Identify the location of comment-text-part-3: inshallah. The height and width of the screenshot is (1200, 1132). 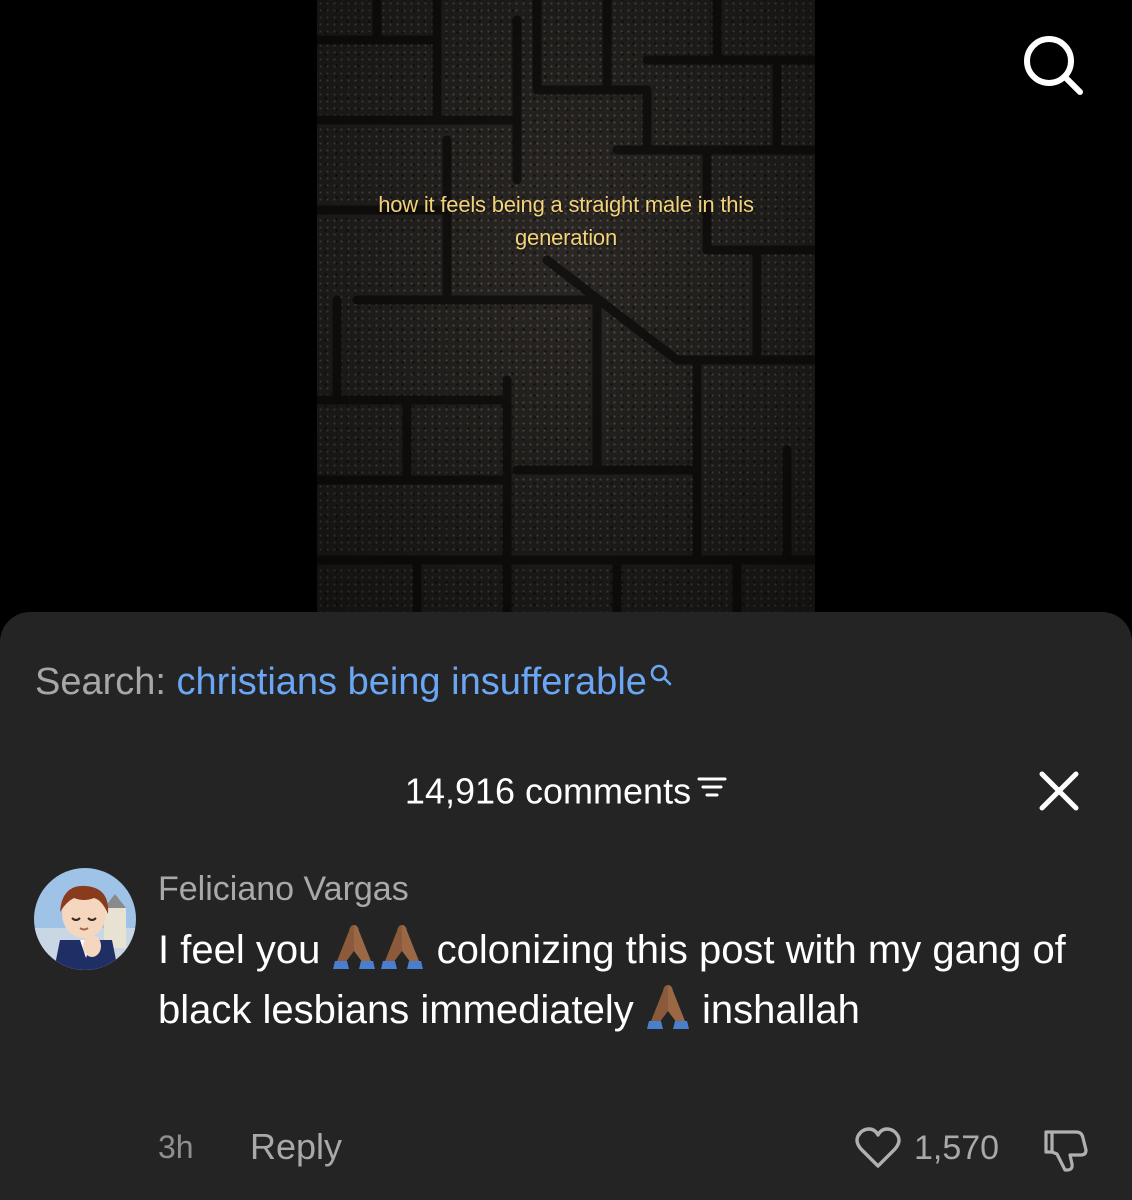
(781, 1010).